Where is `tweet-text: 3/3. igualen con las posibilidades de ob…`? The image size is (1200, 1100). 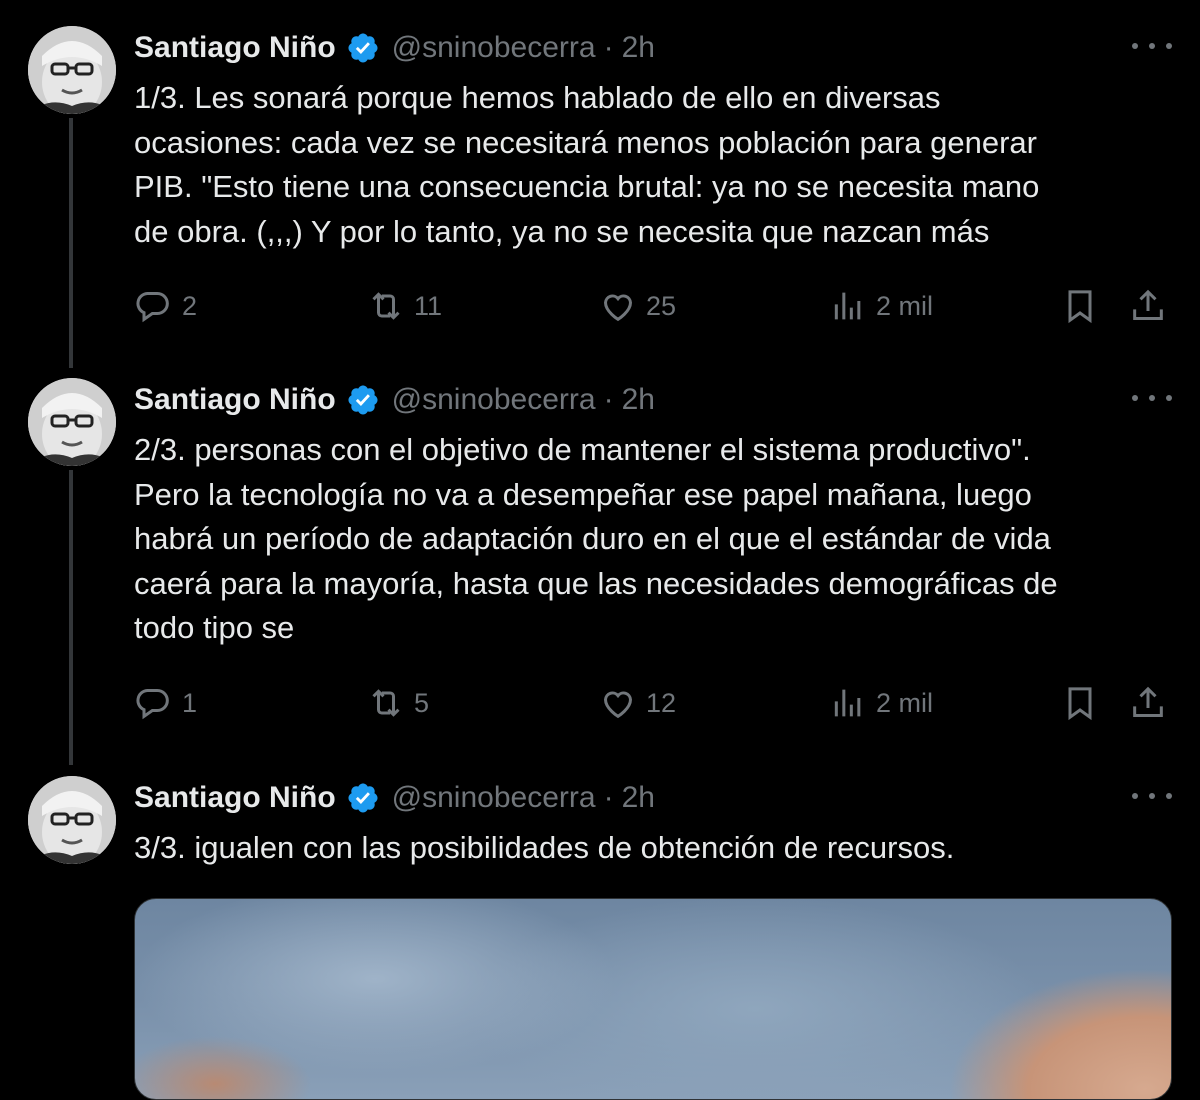 tweet-text: 3/3. igualen con las posibilidades de ob… is located at coordinates (544, 847).